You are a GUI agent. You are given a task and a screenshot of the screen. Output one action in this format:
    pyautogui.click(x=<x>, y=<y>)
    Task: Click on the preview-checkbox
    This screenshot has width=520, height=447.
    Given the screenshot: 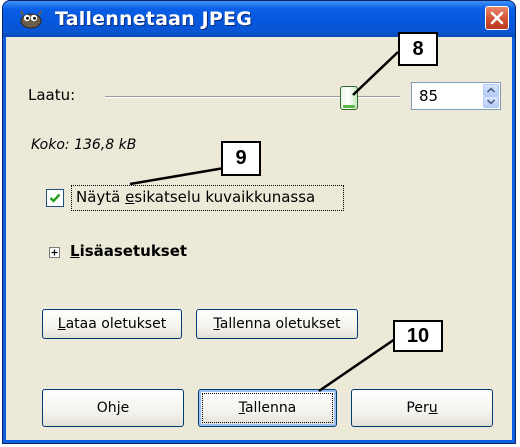 What is the action you would take?
    pyautogui.click(x=55, y=198)
    